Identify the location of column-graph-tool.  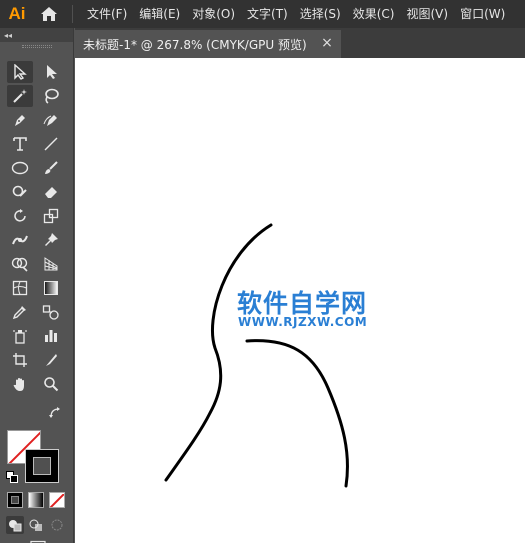
(51, 336).